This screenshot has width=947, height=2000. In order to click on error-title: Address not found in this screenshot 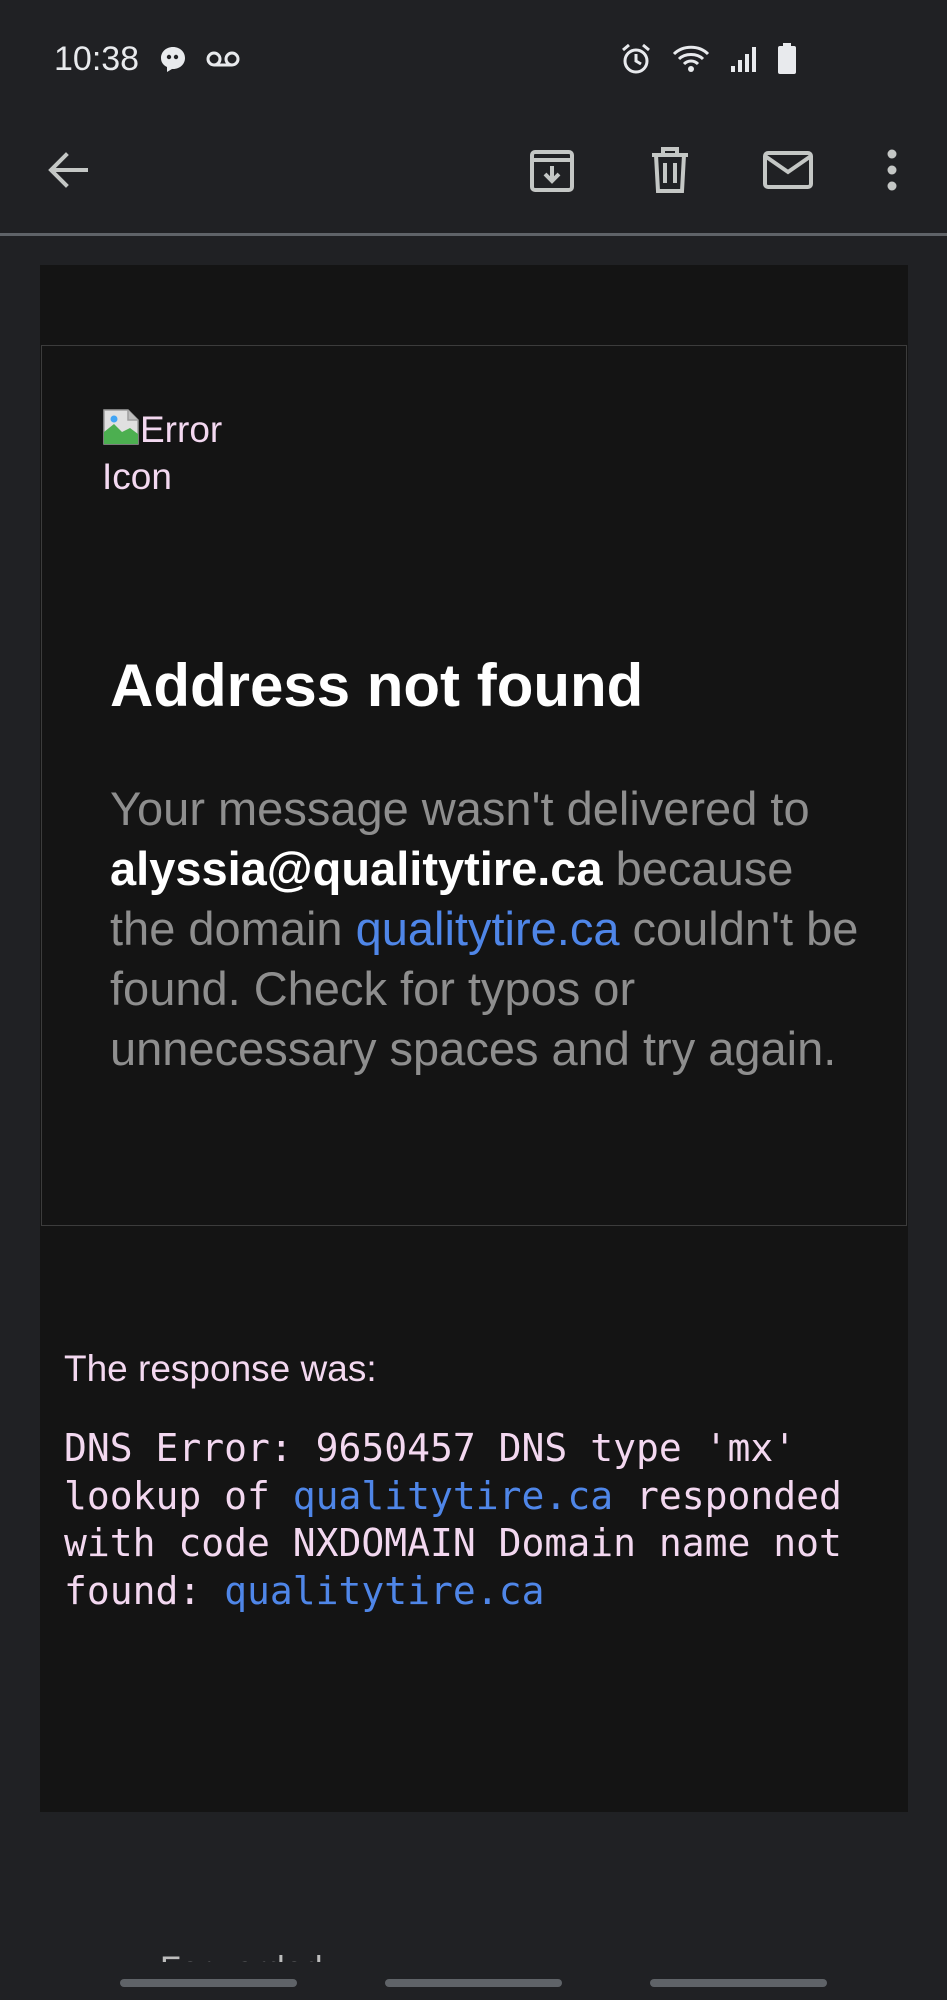, I will do `click(377, 685)`.